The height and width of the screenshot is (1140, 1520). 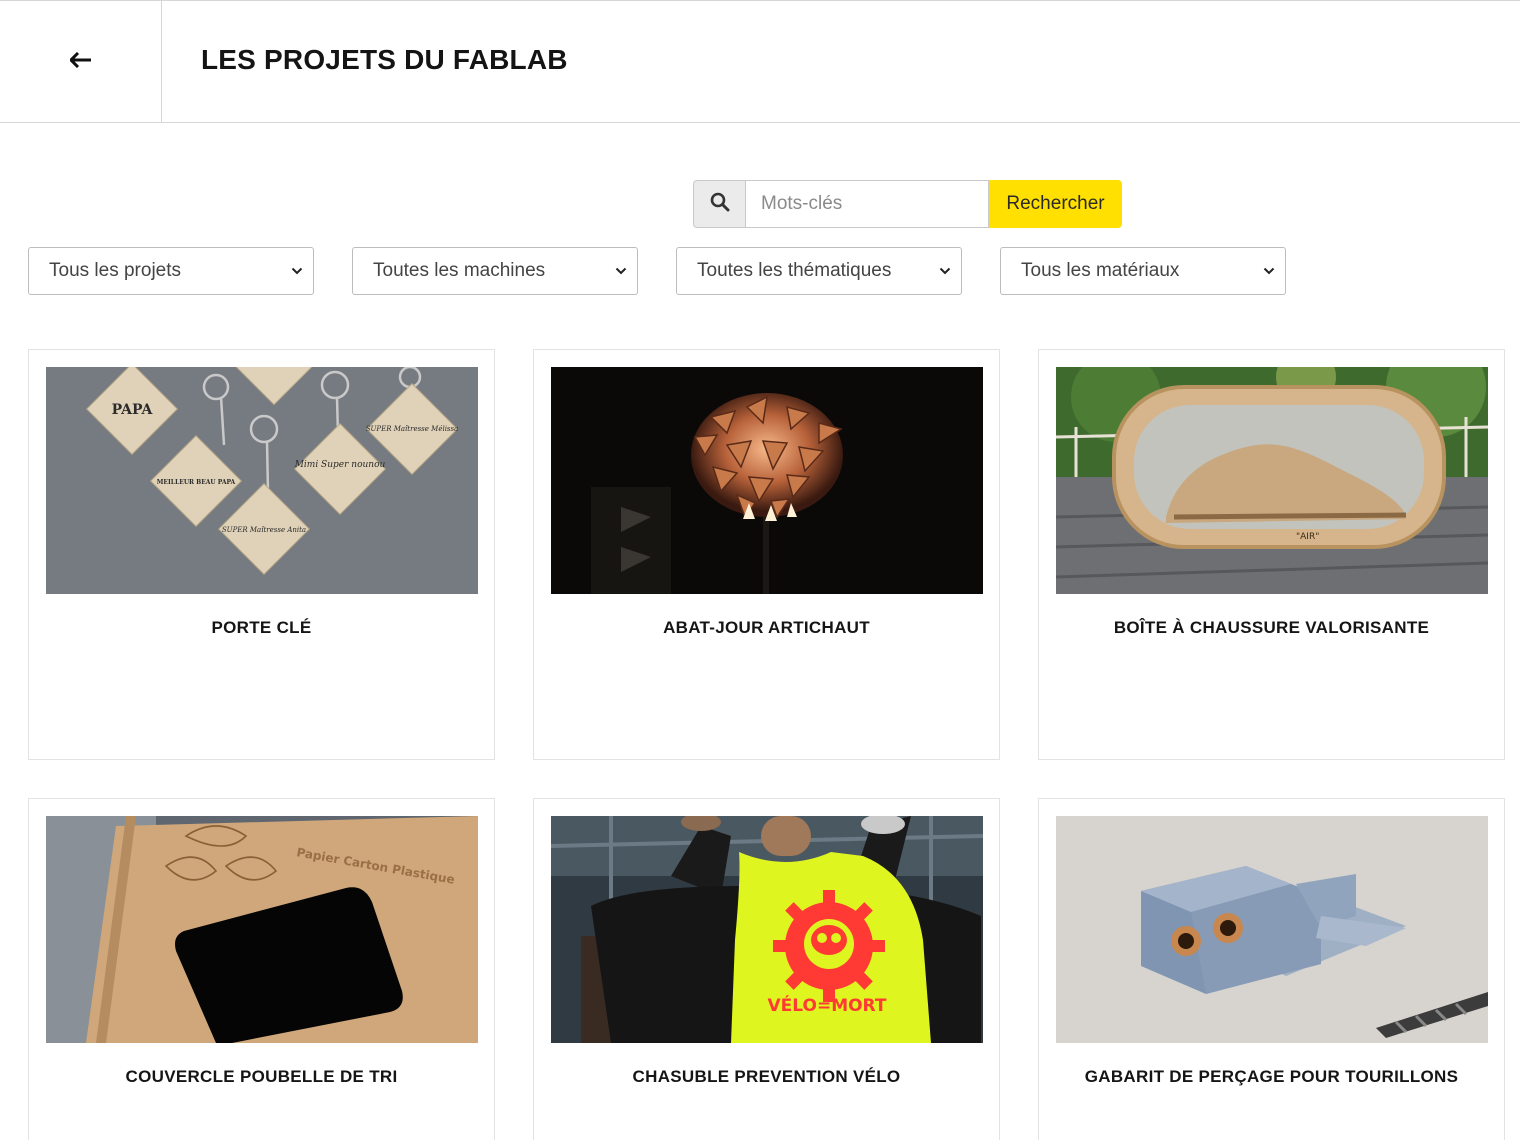 I want to click on search-input, so click(x=867, y=204).